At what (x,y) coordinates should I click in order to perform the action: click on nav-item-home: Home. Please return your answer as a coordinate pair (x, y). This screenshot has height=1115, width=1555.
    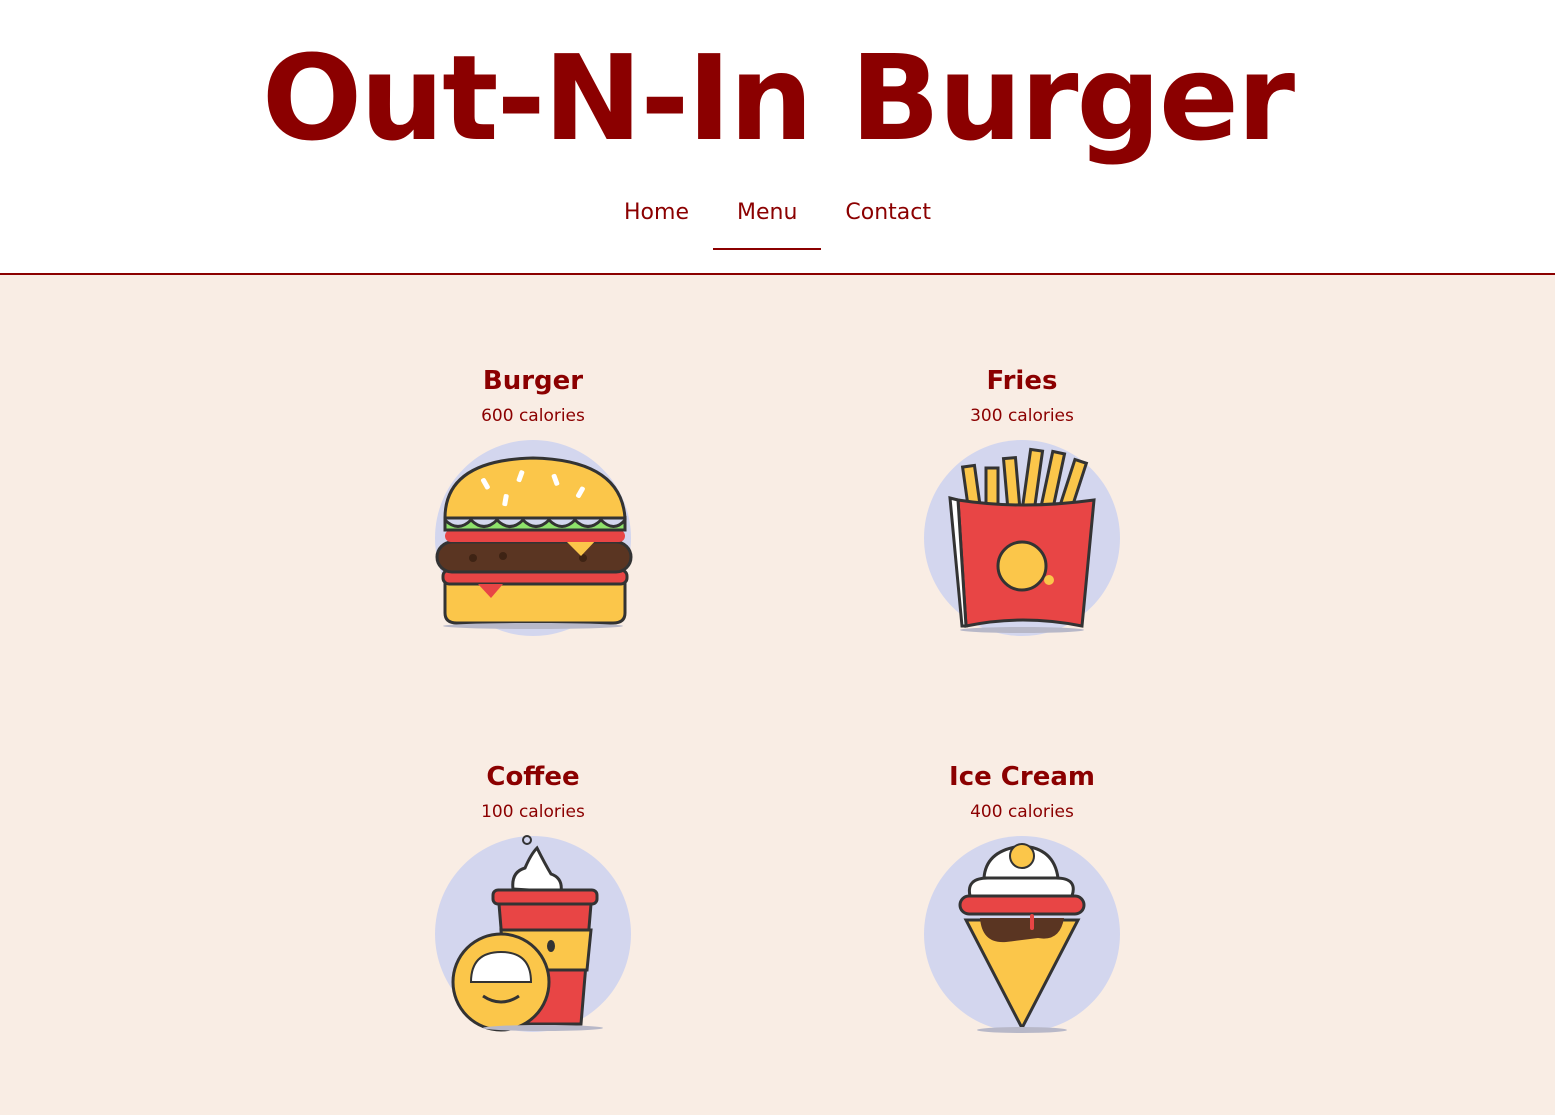
    Looking at the image, I should click on (656, 215).